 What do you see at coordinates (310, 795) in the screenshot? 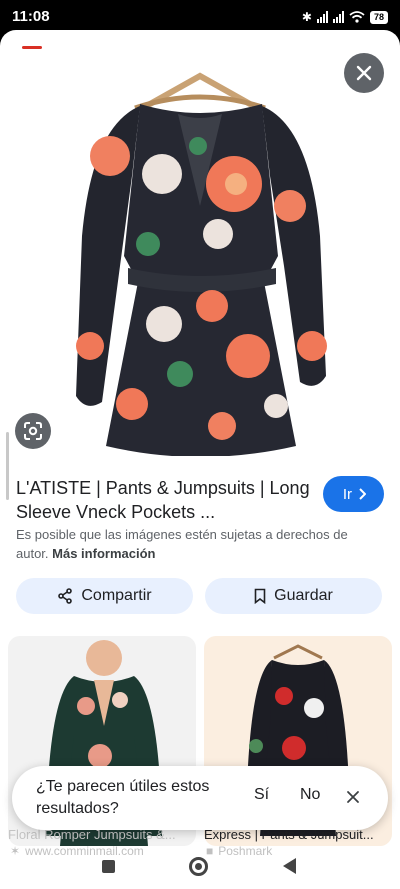
I see `feedback-no-button: No` at bounding box center [310, 795].